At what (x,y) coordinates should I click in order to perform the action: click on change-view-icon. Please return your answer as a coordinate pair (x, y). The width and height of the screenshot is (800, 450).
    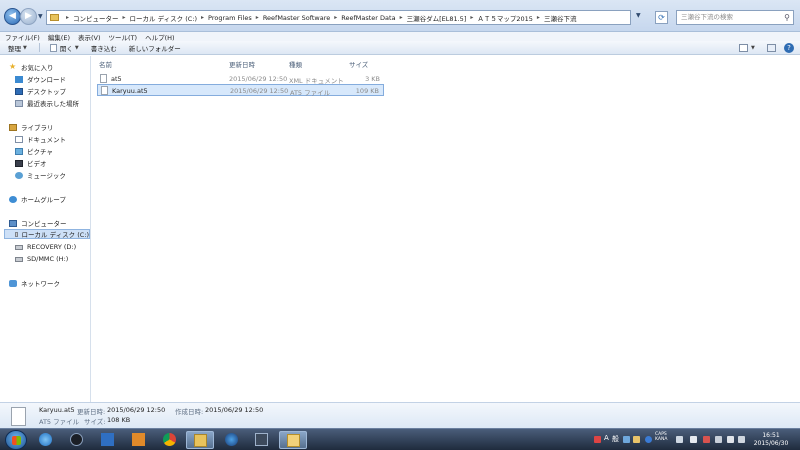
    Looking at the image, I should click on (743, 48).